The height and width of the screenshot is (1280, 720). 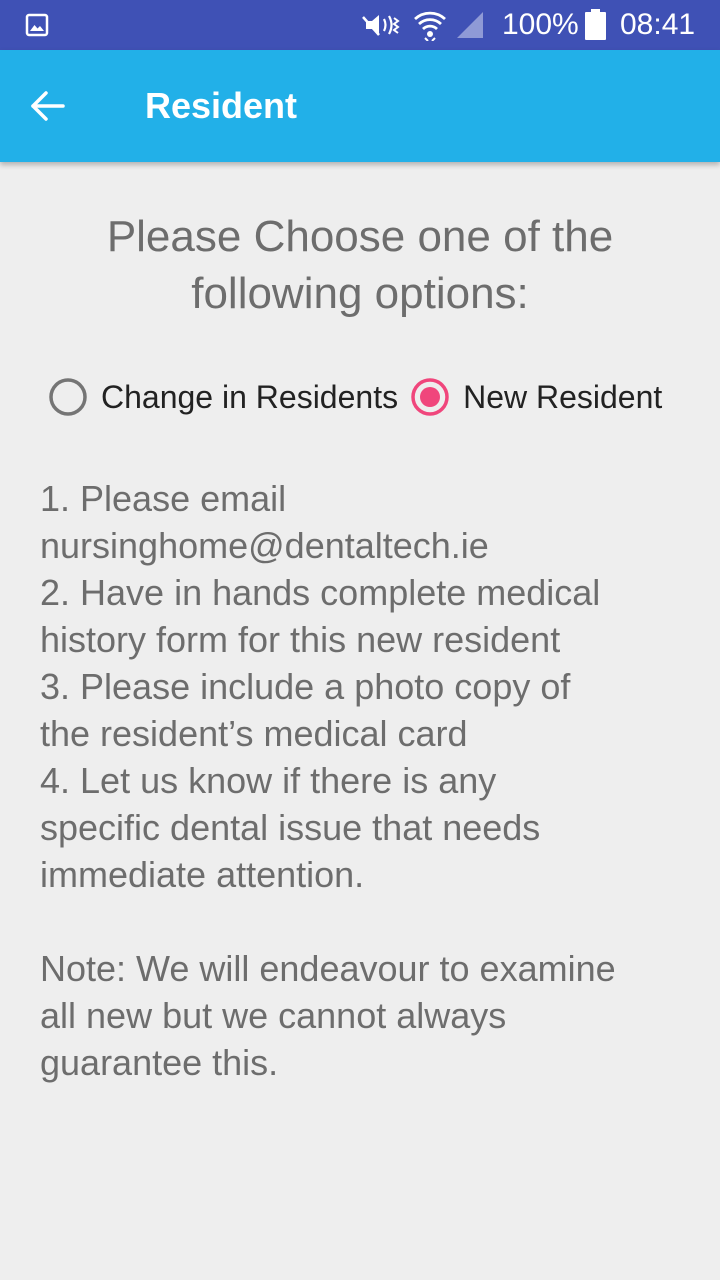 What do you see at coordinates (360, 236) in the screenshot?
I see `heading-line-1: Please Choose one of the` at bounding box center [360, 236].